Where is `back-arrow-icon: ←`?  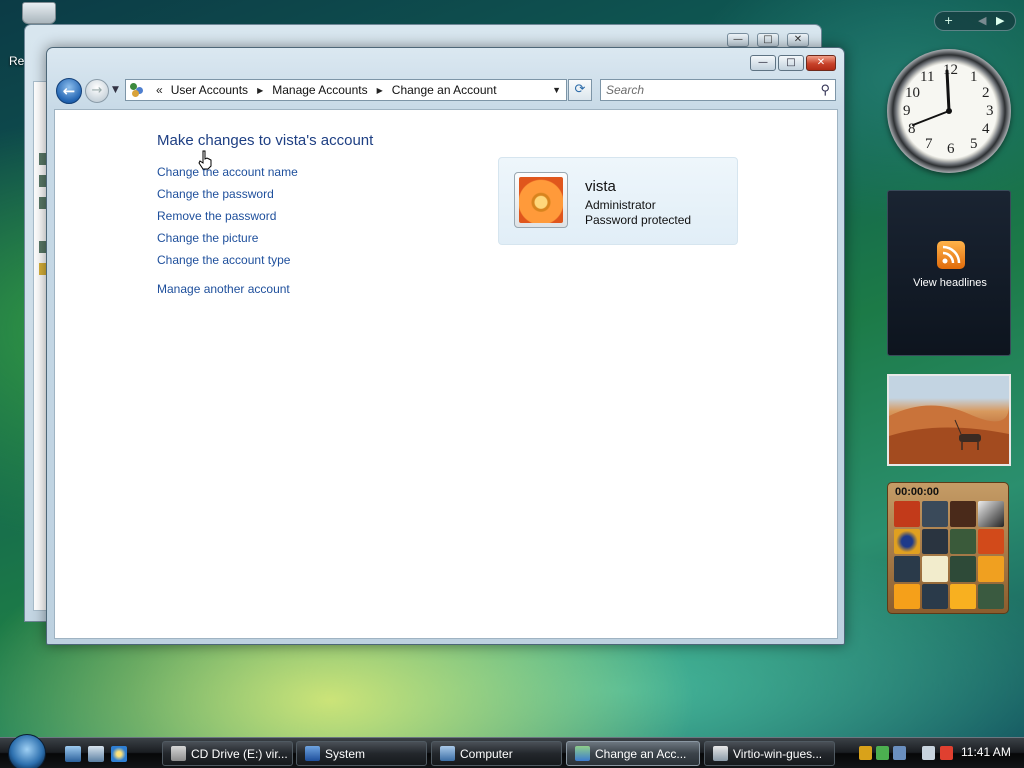 back-arrow-icon: ← is located at coordinates (69, 91).